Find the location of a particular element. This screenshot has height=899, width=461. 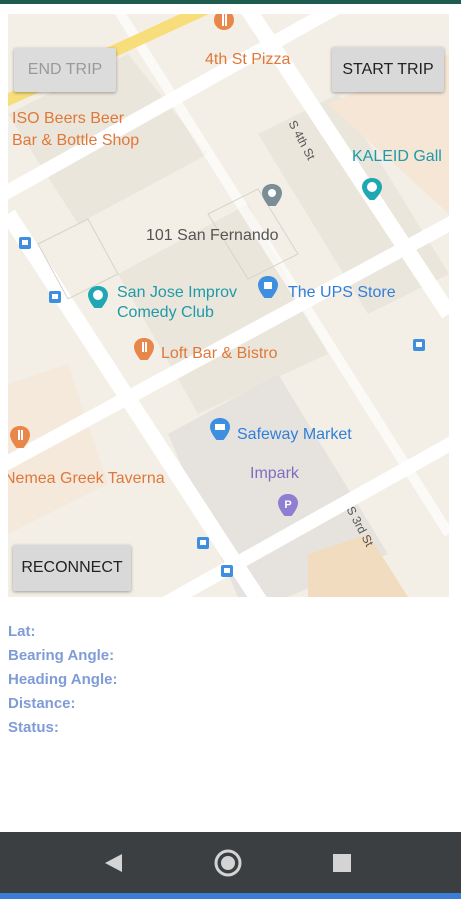

recents-button is located at coordinates (342, 862).